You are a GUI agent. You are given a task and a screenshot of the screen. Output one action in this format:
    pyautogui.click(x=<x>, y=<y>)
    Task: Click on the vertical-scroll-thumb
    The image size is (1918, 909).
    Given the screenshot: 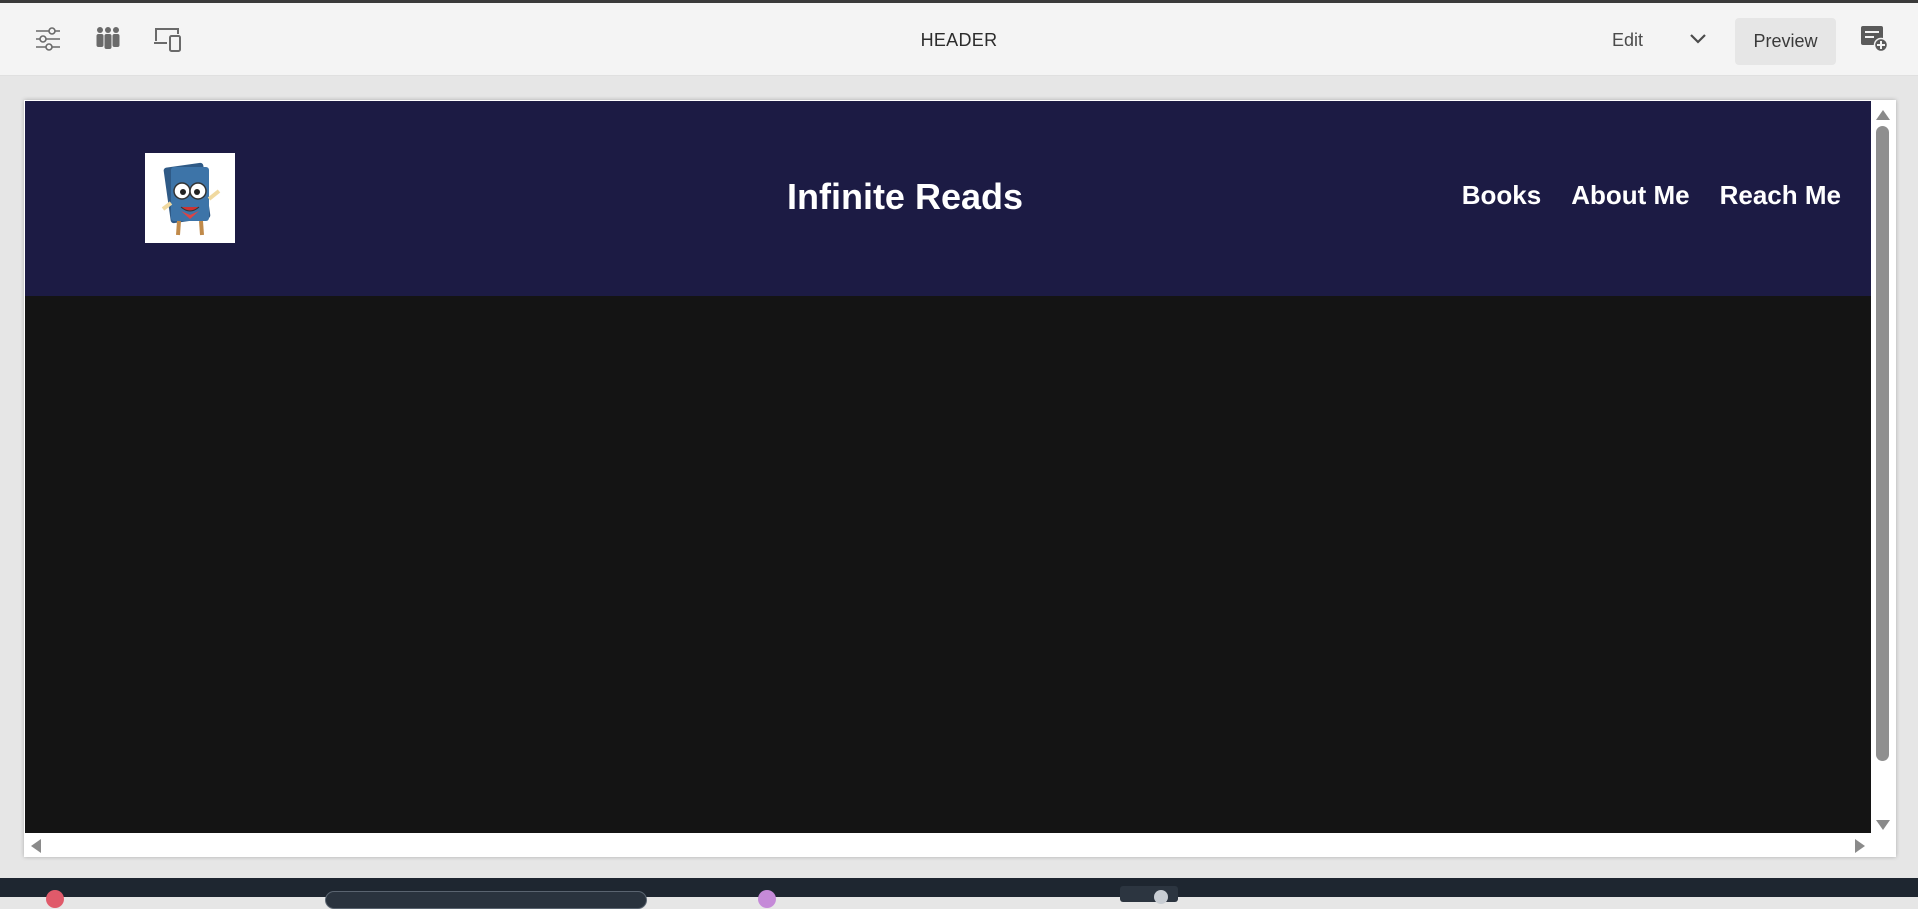 What is the action you would take?
    pyautogui.click(x=1882, y=443)
    